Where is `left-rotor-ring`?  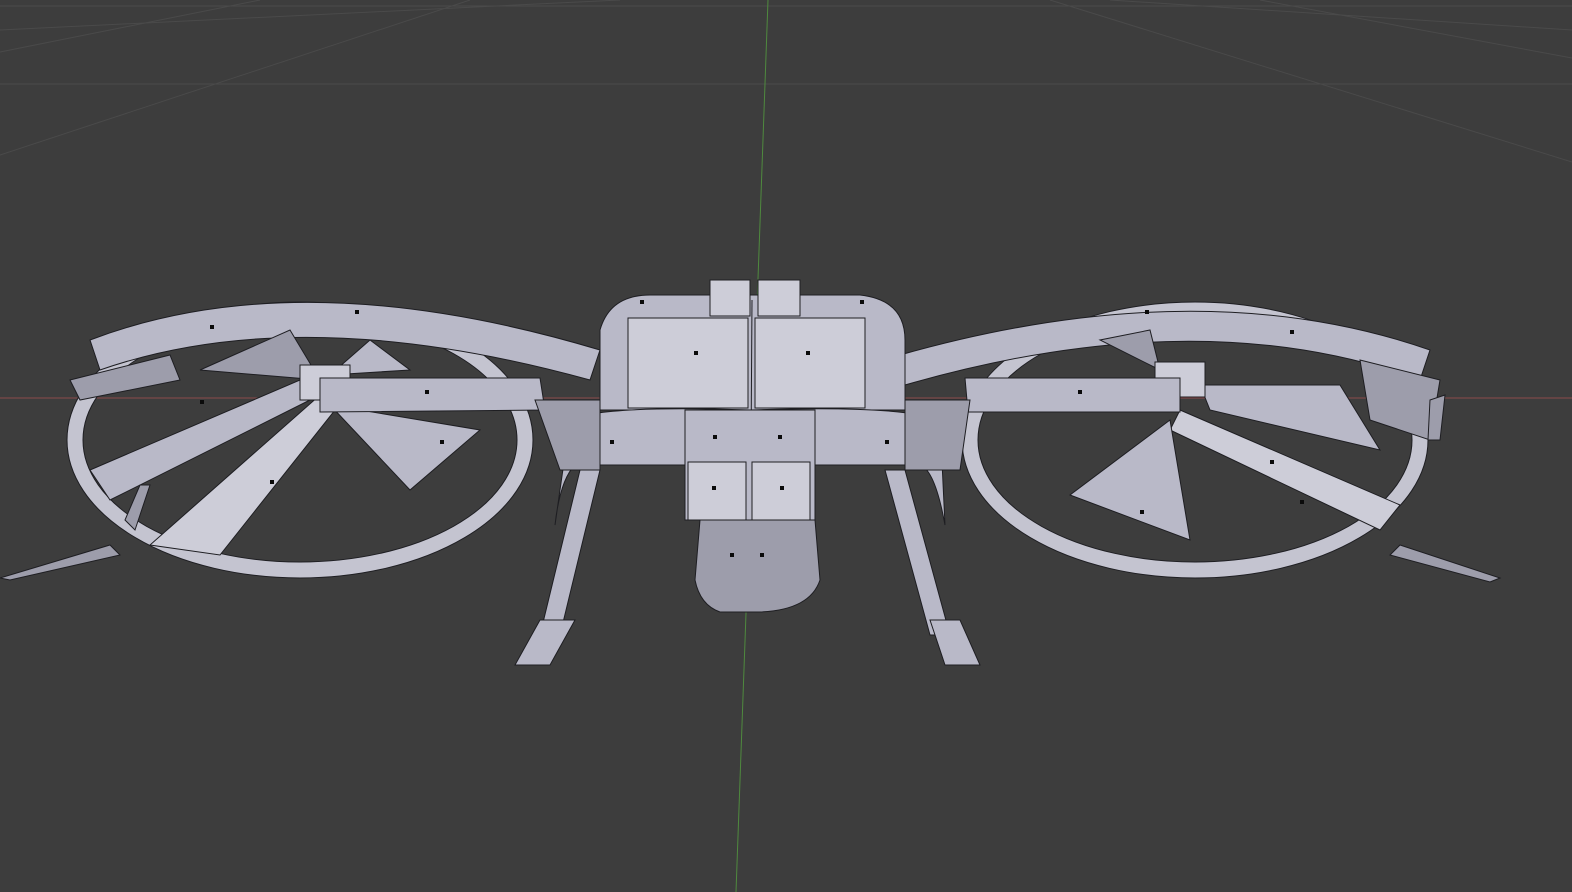 left-rotor-ring is located at coordinates (333, 440).